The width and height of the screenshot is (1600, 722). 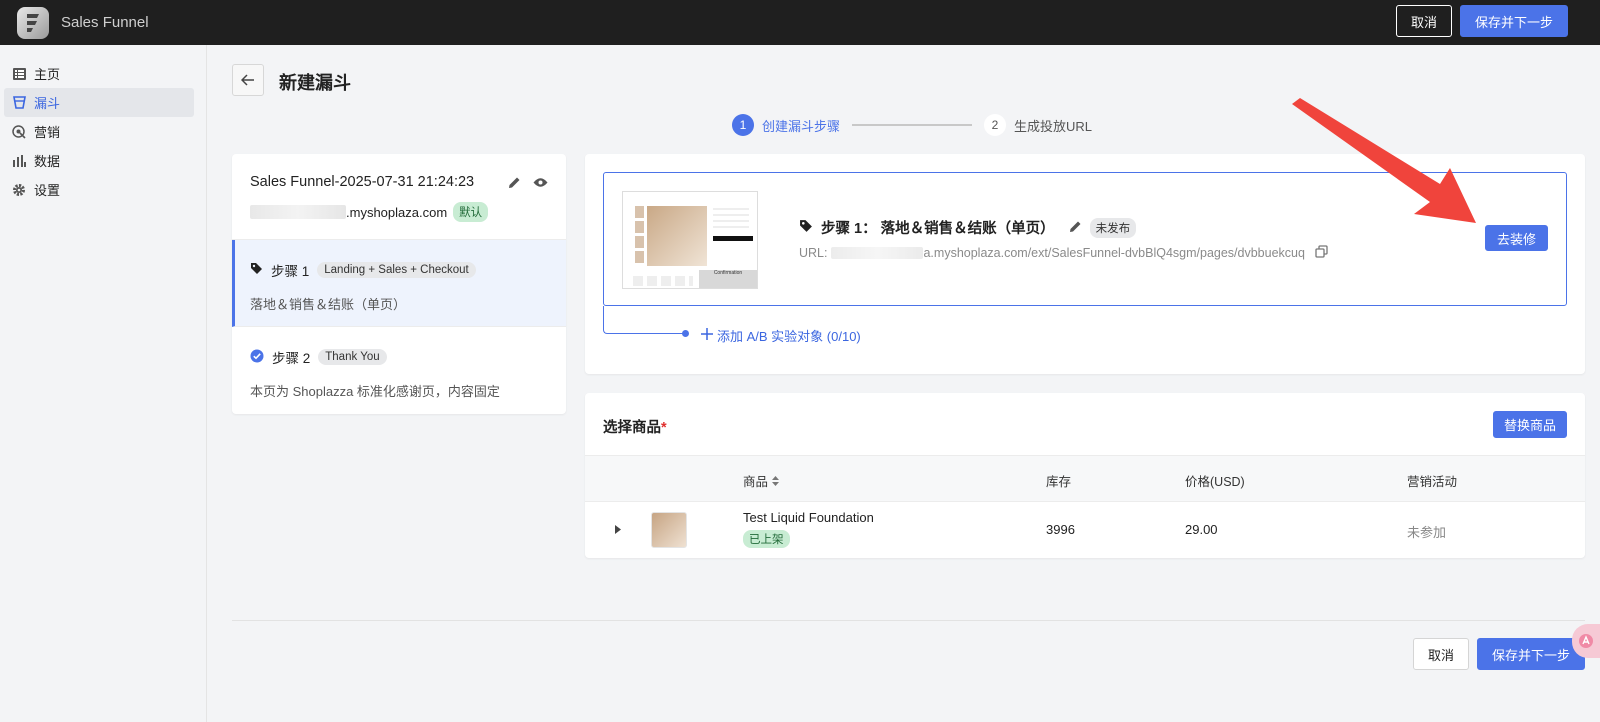 What do you see at coordinates (471, 212) in the screenshot?
I see `default-badge: 默认` at bounding box center [471, 212].